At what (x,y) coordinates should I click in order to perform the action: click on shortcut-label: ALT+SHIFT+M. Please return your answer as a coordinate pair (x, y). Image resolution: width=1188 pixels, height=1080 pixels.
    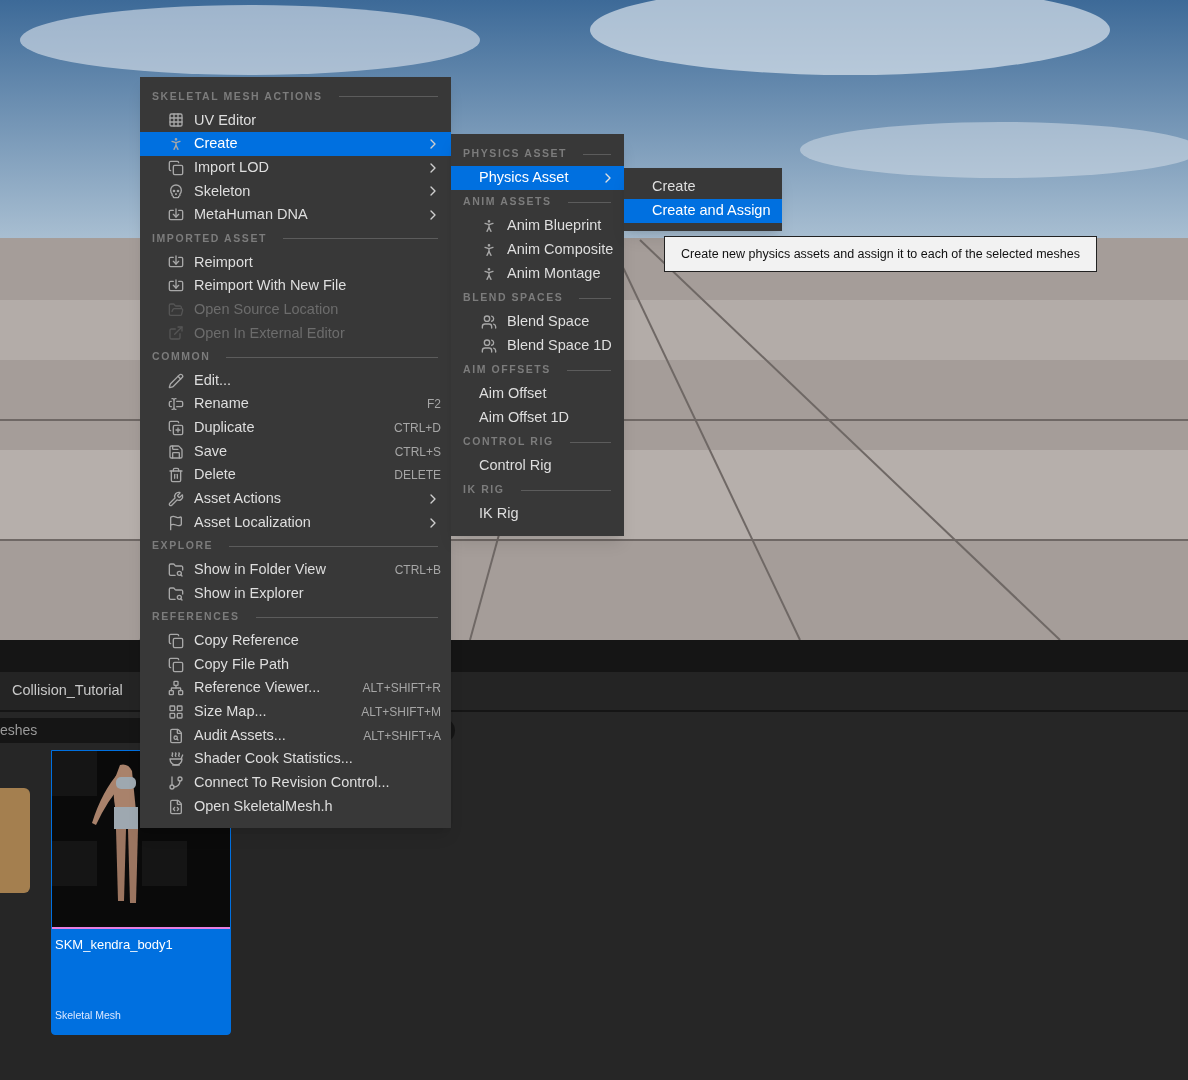
    Looking at the image, I should click on (401, 712).